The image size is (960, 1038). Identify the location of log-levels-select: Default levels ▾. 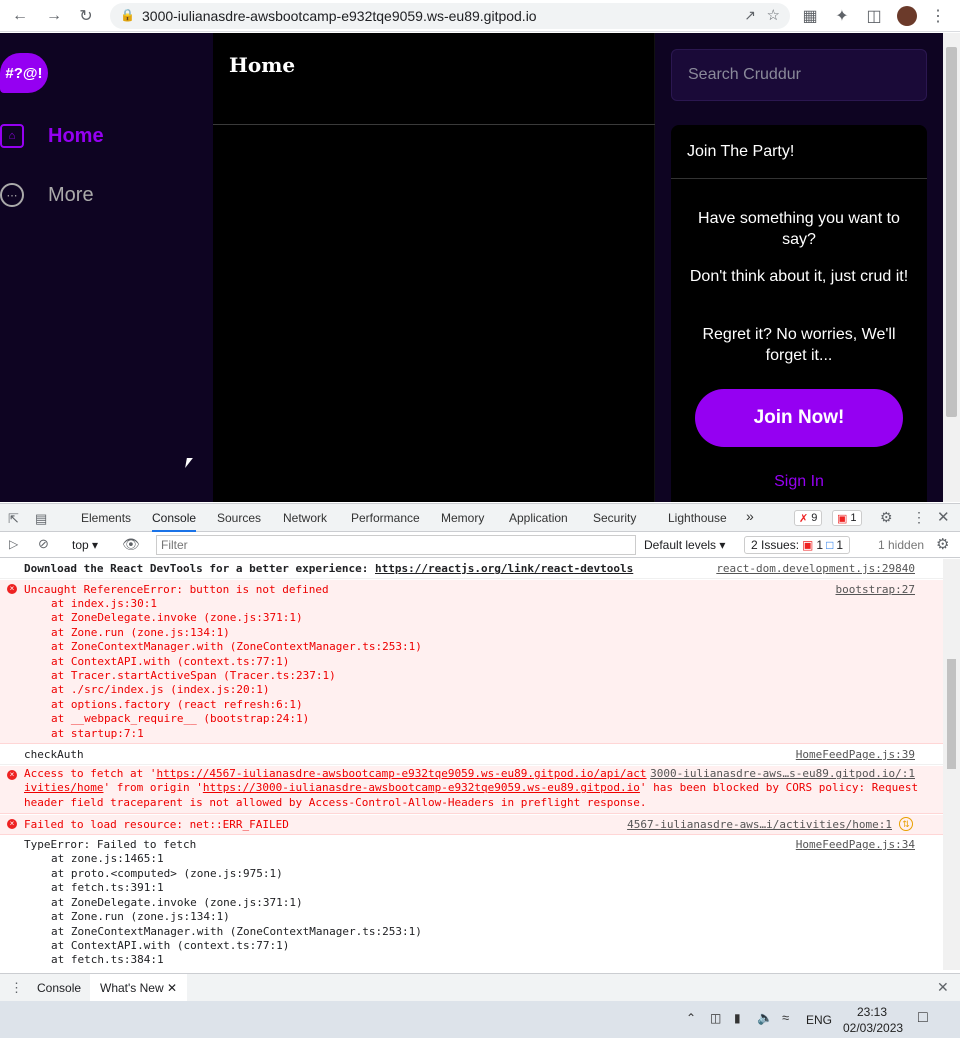
(684, 545).